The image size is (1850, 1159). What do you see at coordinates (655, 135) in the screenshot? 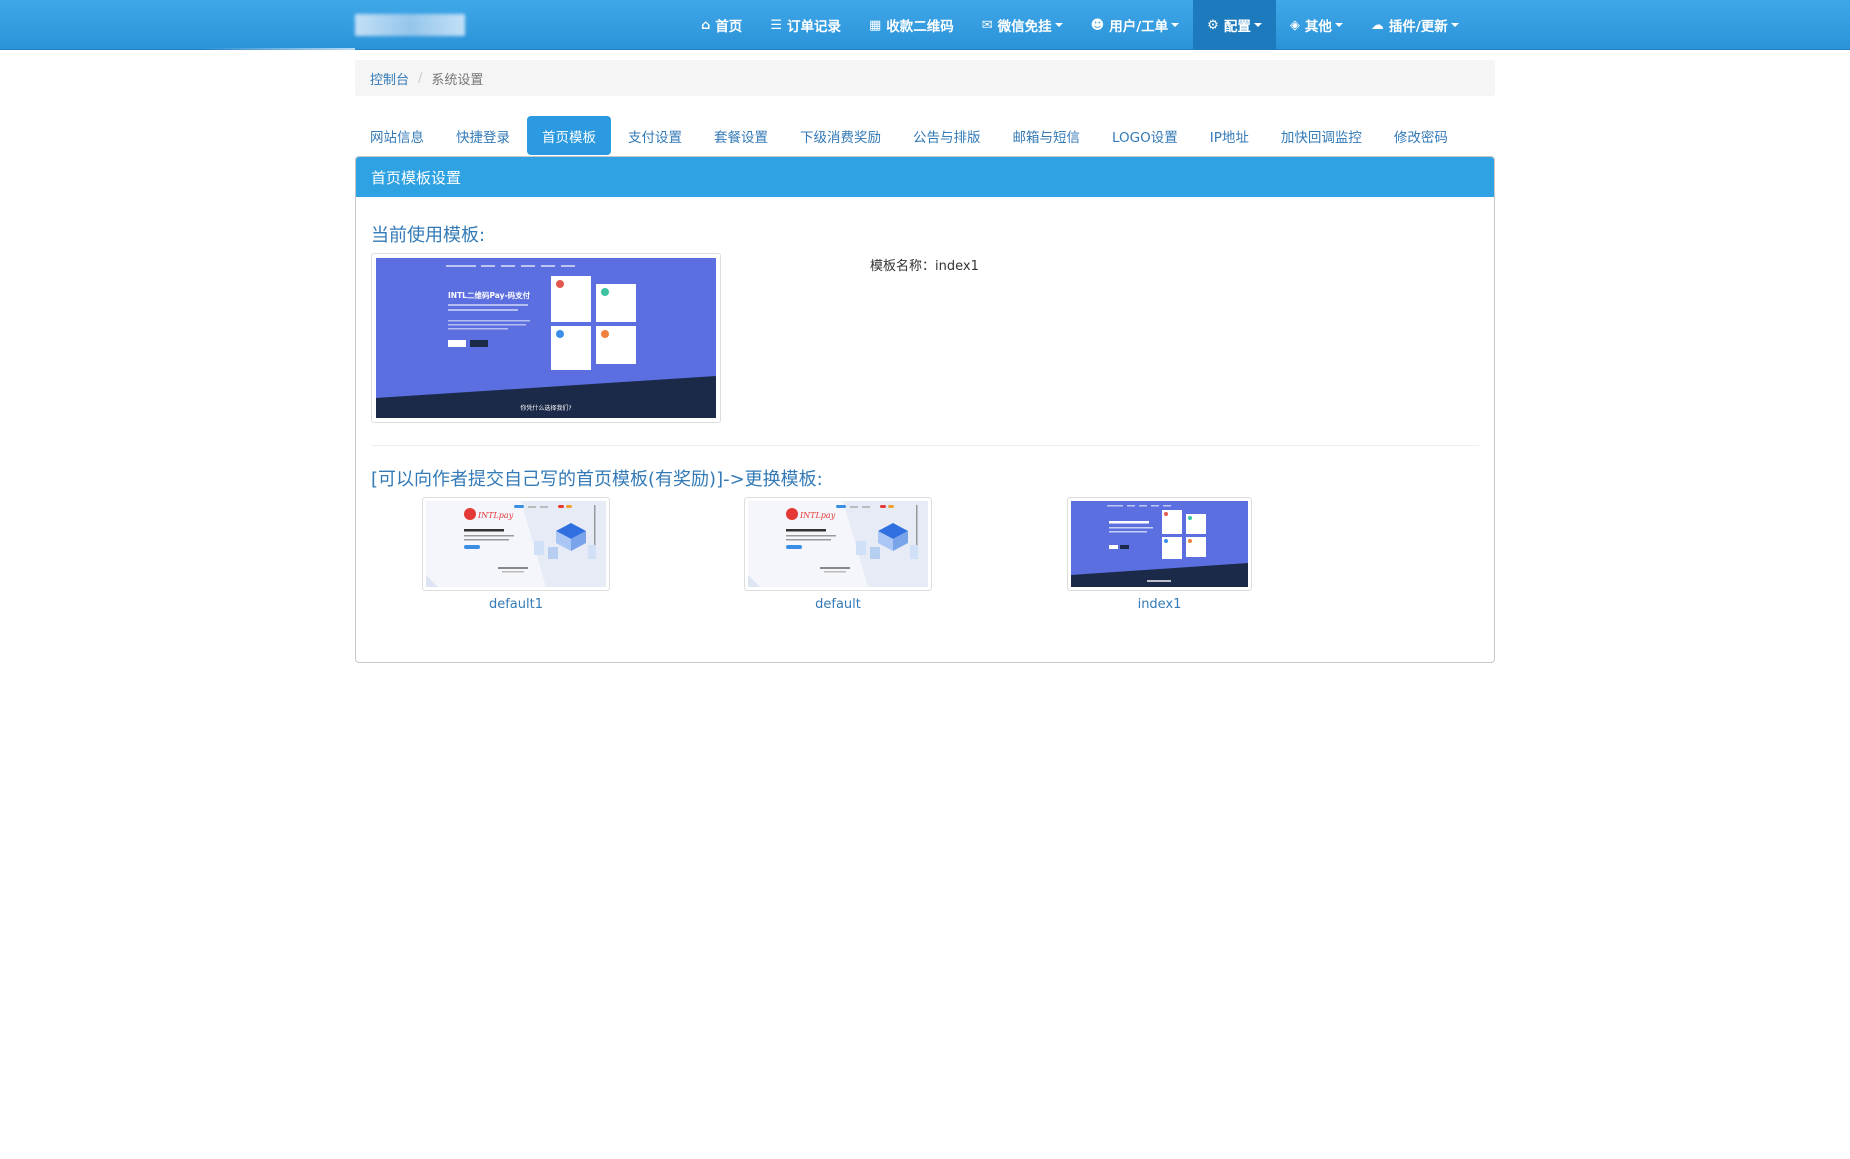
I see `tab-3: 支付设置` at bounding box center [655, 135].